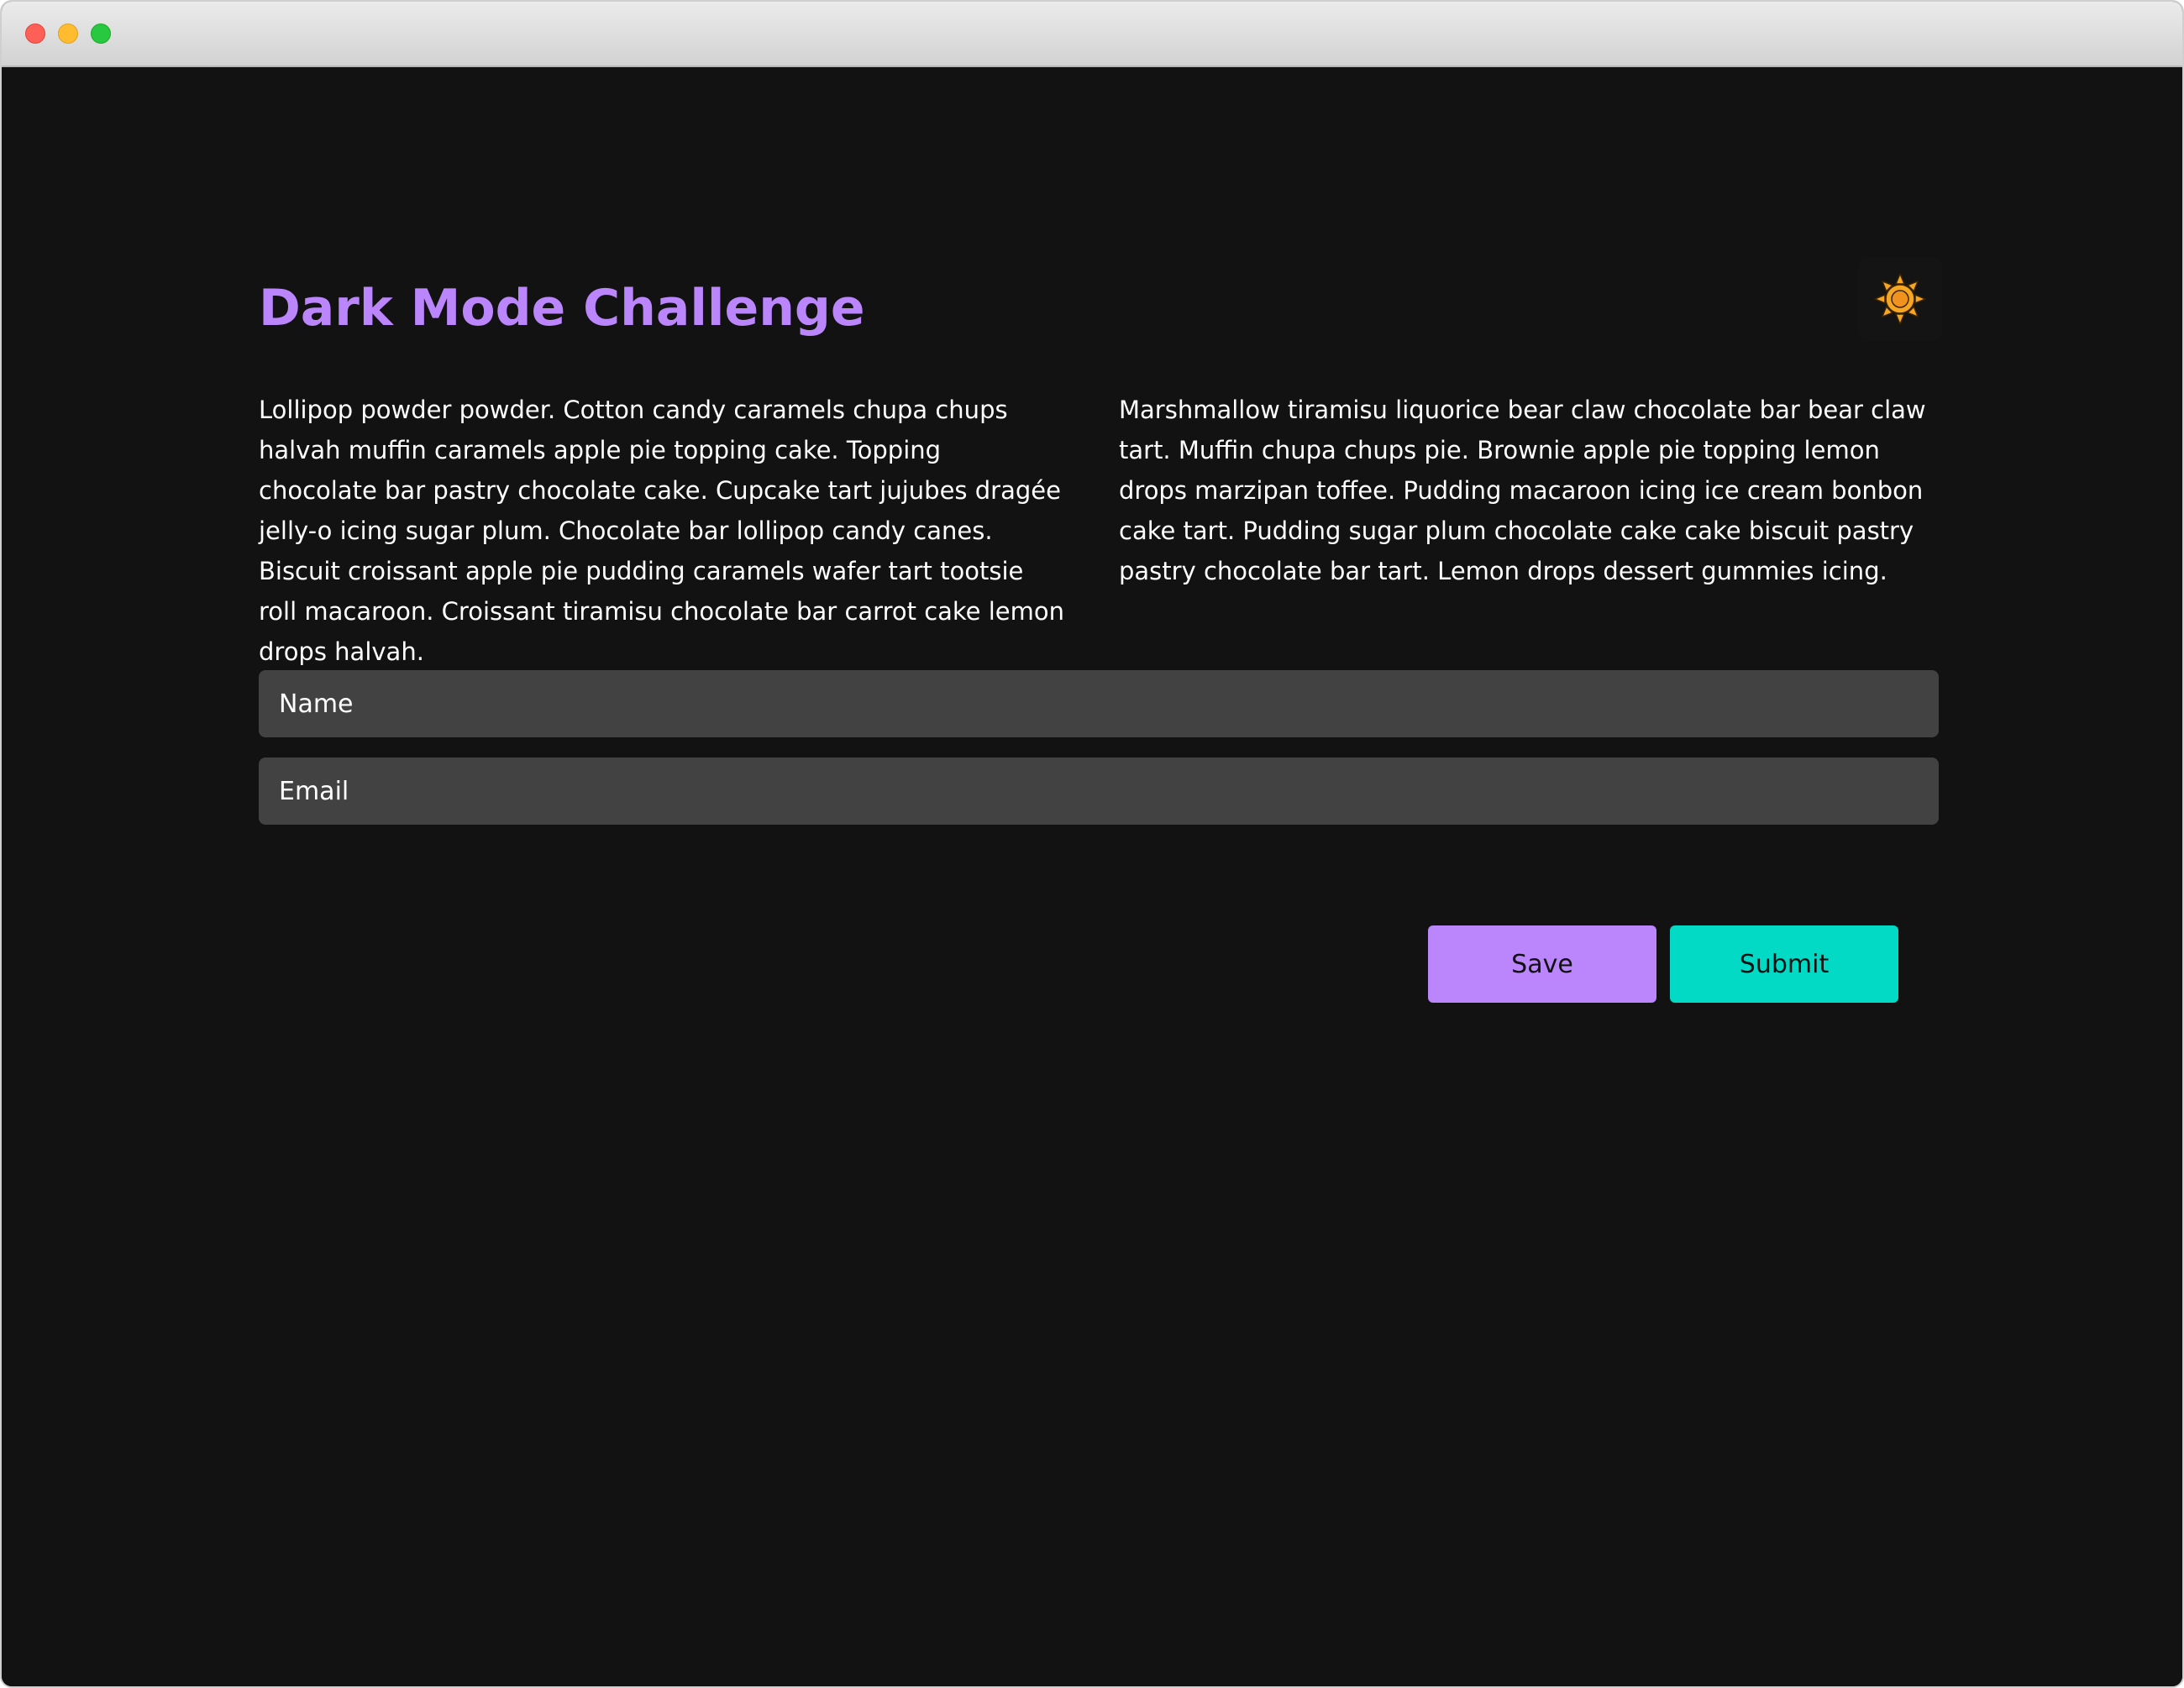 This screenshot has width=2184, height=1688. What do you see at coordinates (101, 34) in the screenshot?
I see `zoom-window-button` at bounding box center [101, 34].